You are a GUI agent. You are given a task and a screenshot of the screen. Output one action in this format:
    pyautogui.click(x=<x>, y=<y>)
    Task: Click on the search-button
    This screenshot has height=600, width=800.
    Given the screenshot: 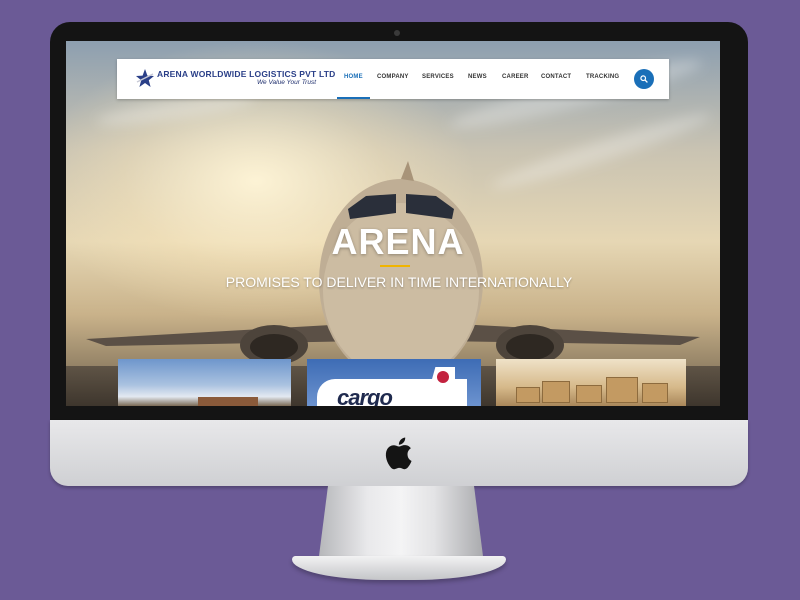 What is the action you would take?
    pyautogui.click(x=644, y=79)
    